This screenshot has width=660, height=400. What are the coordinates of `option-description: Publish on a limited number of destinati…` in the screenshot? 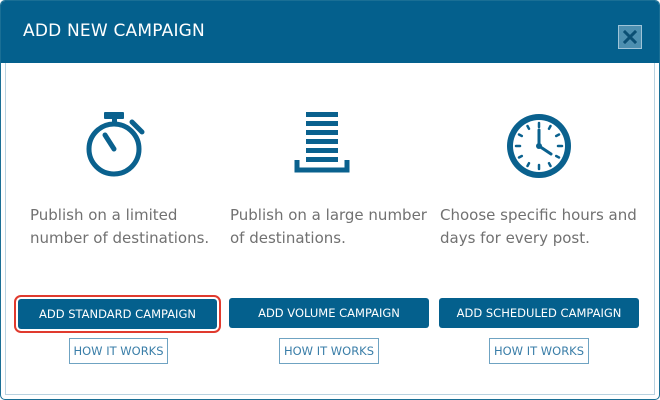 It's located at (120, 226).